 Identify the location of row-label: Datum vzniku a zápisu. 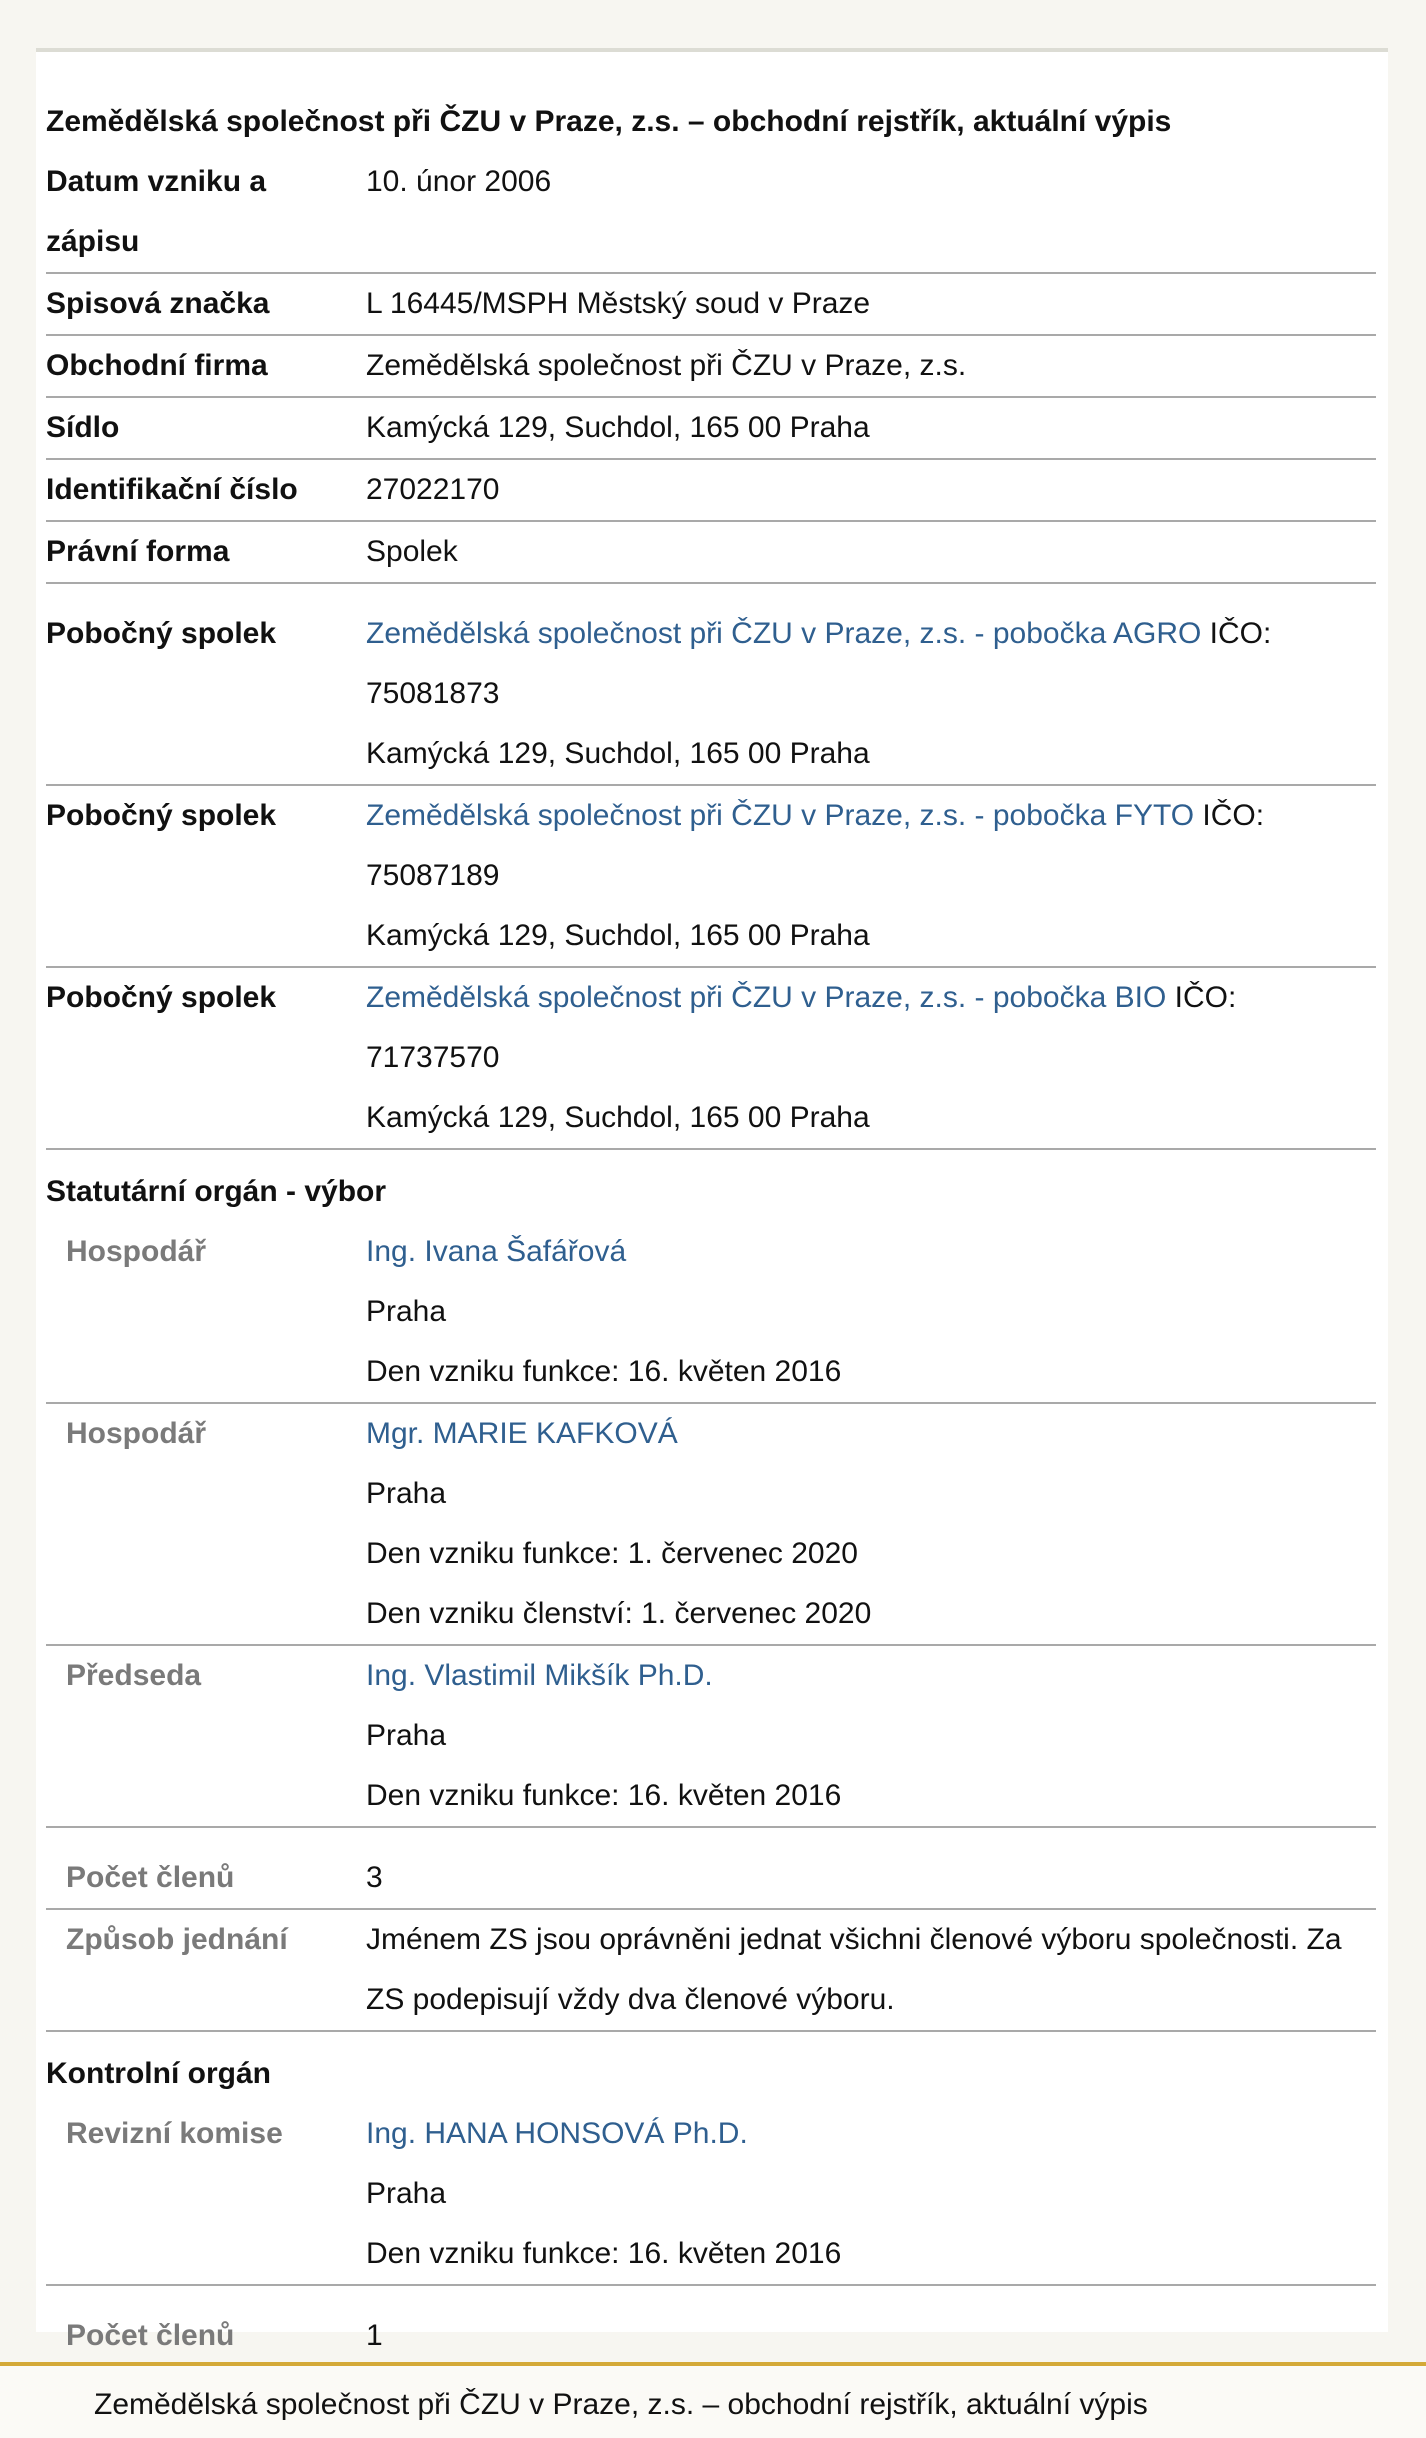
(156, 211).